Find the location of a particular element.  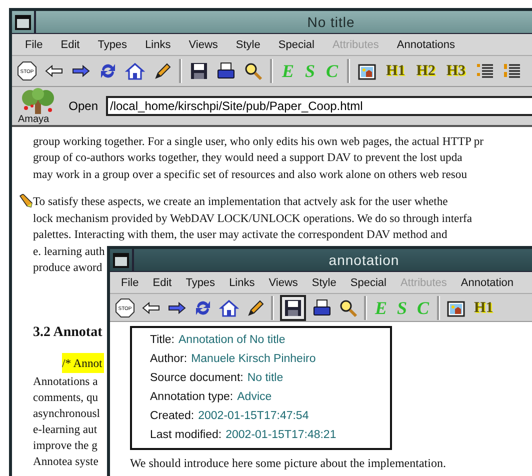

field-label: Author: is located at coordinates (169, 358).